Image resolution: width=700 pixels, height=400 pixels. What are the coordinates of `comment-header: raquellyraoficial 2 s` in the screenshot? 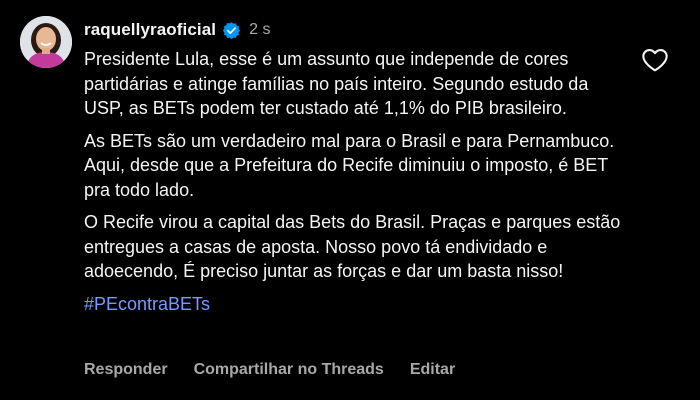 It's located at (177, 30).